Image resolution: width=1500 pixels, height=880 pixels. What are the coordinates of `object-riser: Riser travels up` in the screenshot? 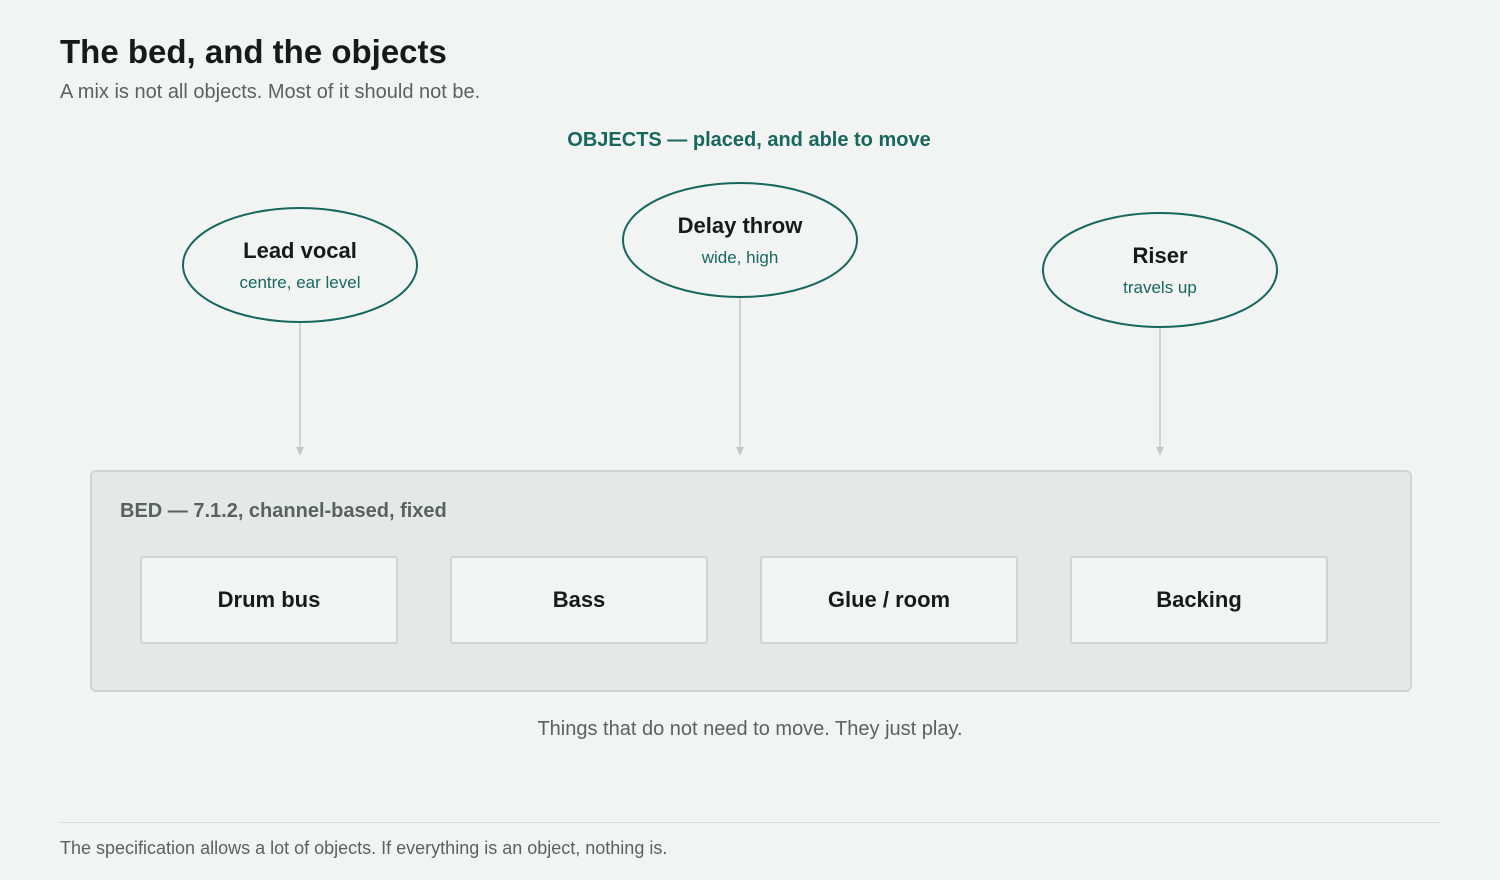 It's located at (1160, 334).